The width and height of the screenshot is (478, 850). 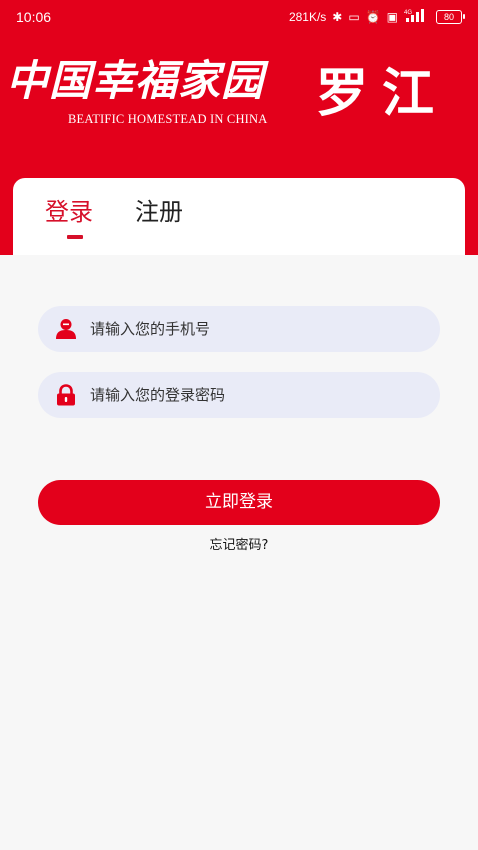 What do you see at coordinates (417, 16) in the screenshot?
I see `signal-icon: 4G` at bounding box center [417, 16].